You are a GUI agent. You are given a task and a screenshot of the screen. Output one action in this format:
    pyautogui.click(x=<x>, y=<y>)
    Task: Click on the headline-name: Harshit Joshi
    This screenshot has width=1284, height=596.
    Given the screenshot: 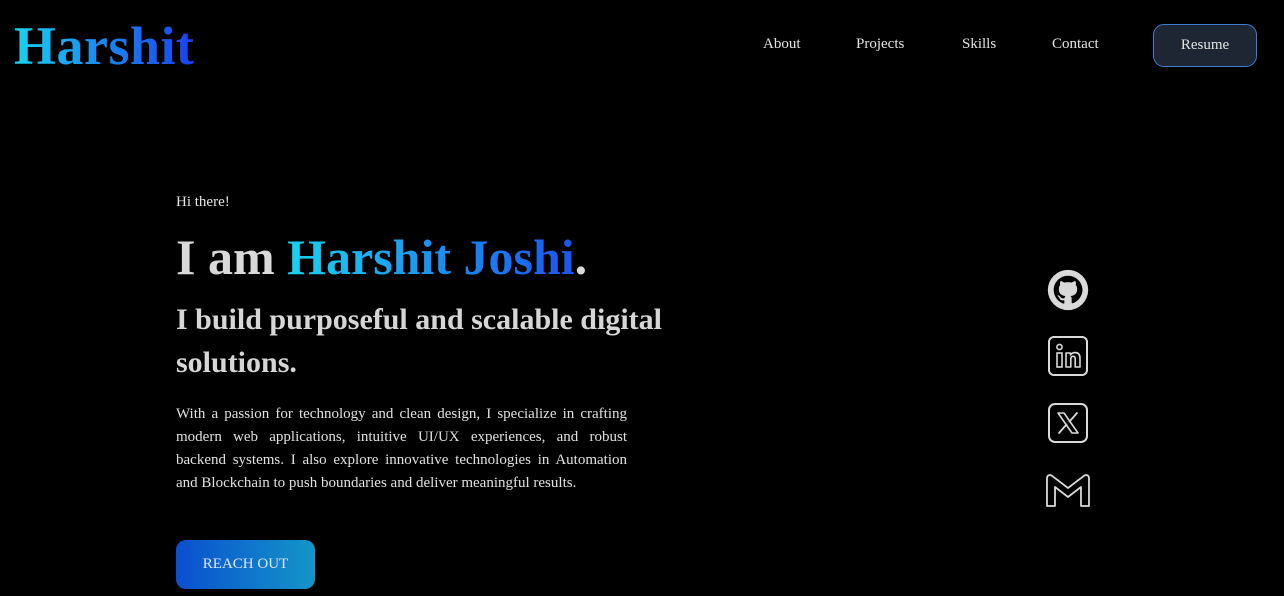 What is the action you would take?
    pyautogui.click(x=431, y=257)
    